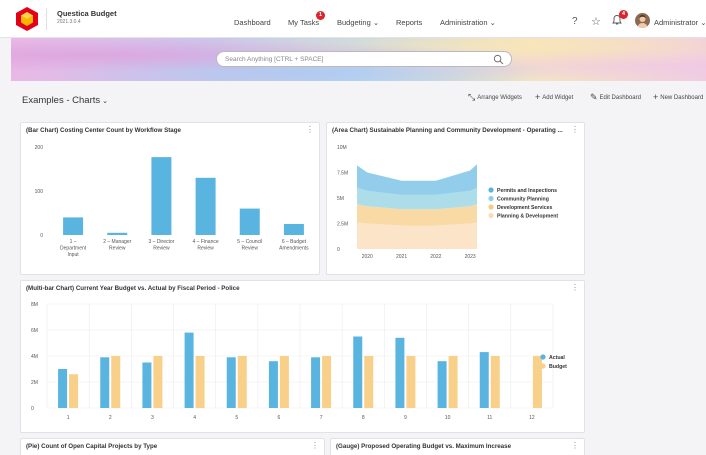 The width and height of the screenshot is (706, 455). What do you see at coordinates (498, 59) in the screenshot?
I see `search-icon` at bounding box center [498, 59].